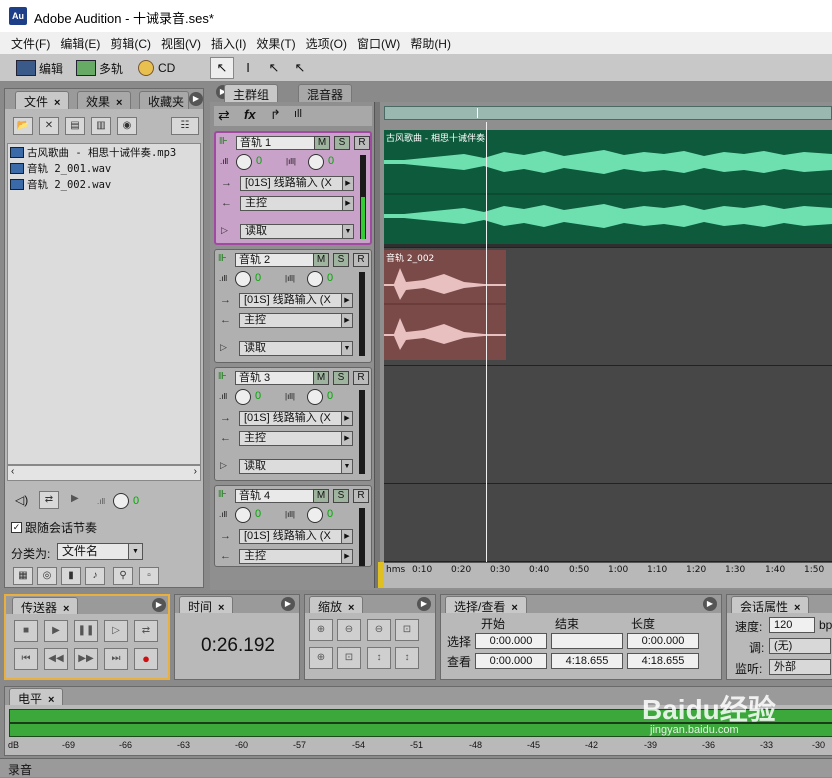  Describe the element at coordinates (181, 43) in the screenshot. I see `menu-view: 视图(V)` at that location.